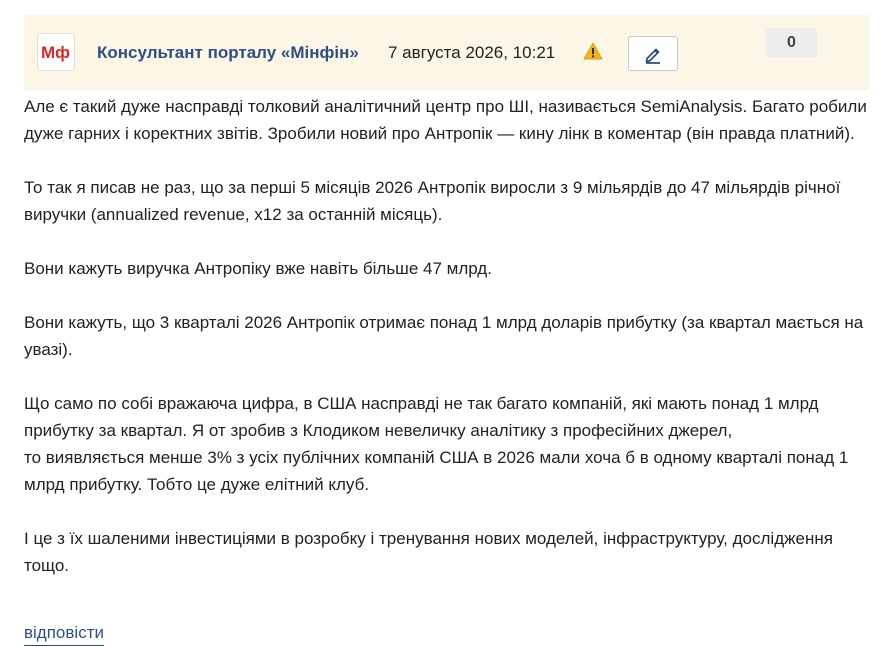 The width and height of the screenshot is (889, 647). I want to click on edit-button, so click(653, 53).